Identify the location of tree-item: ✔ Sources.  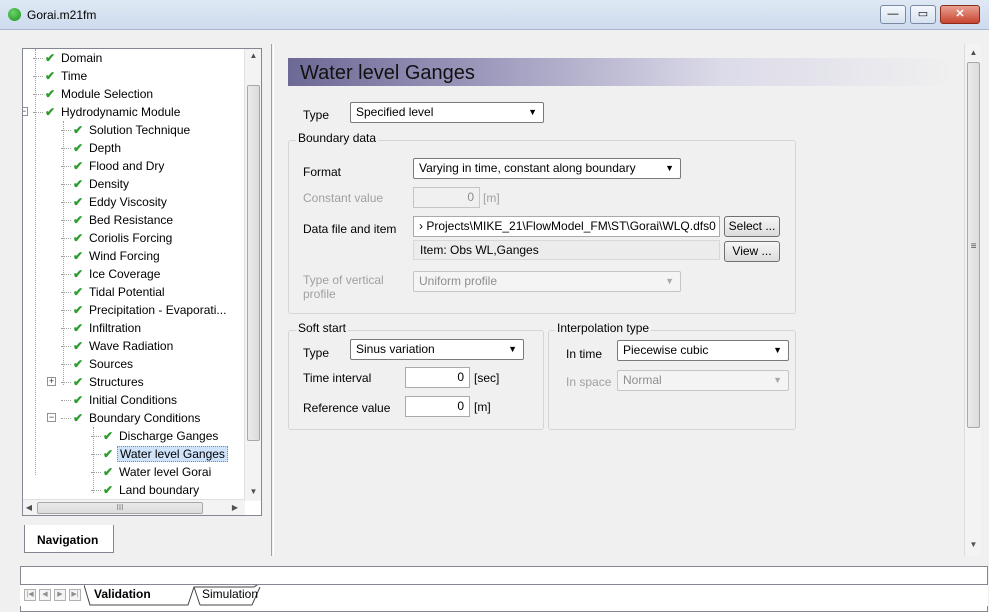
(104, 364).